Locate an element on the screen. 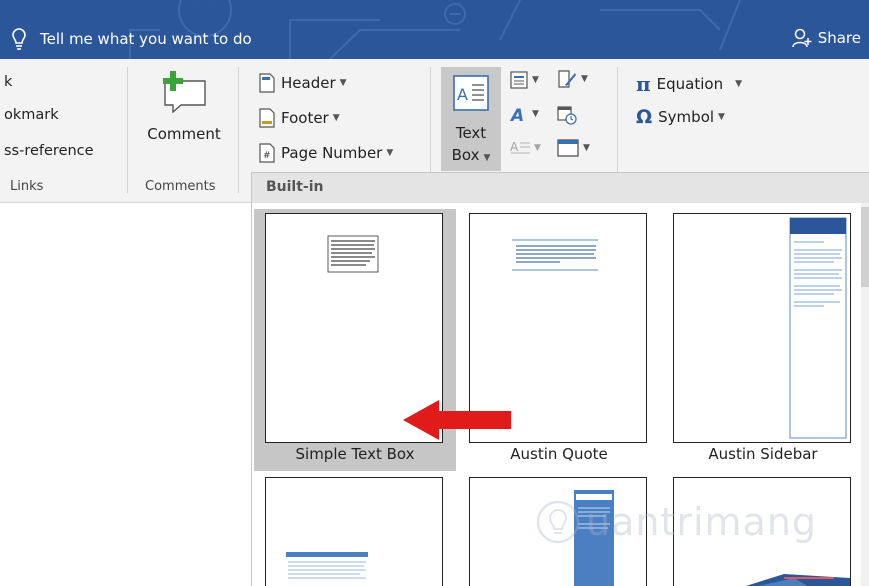  tile-preview is located at coordinates (327, 565).